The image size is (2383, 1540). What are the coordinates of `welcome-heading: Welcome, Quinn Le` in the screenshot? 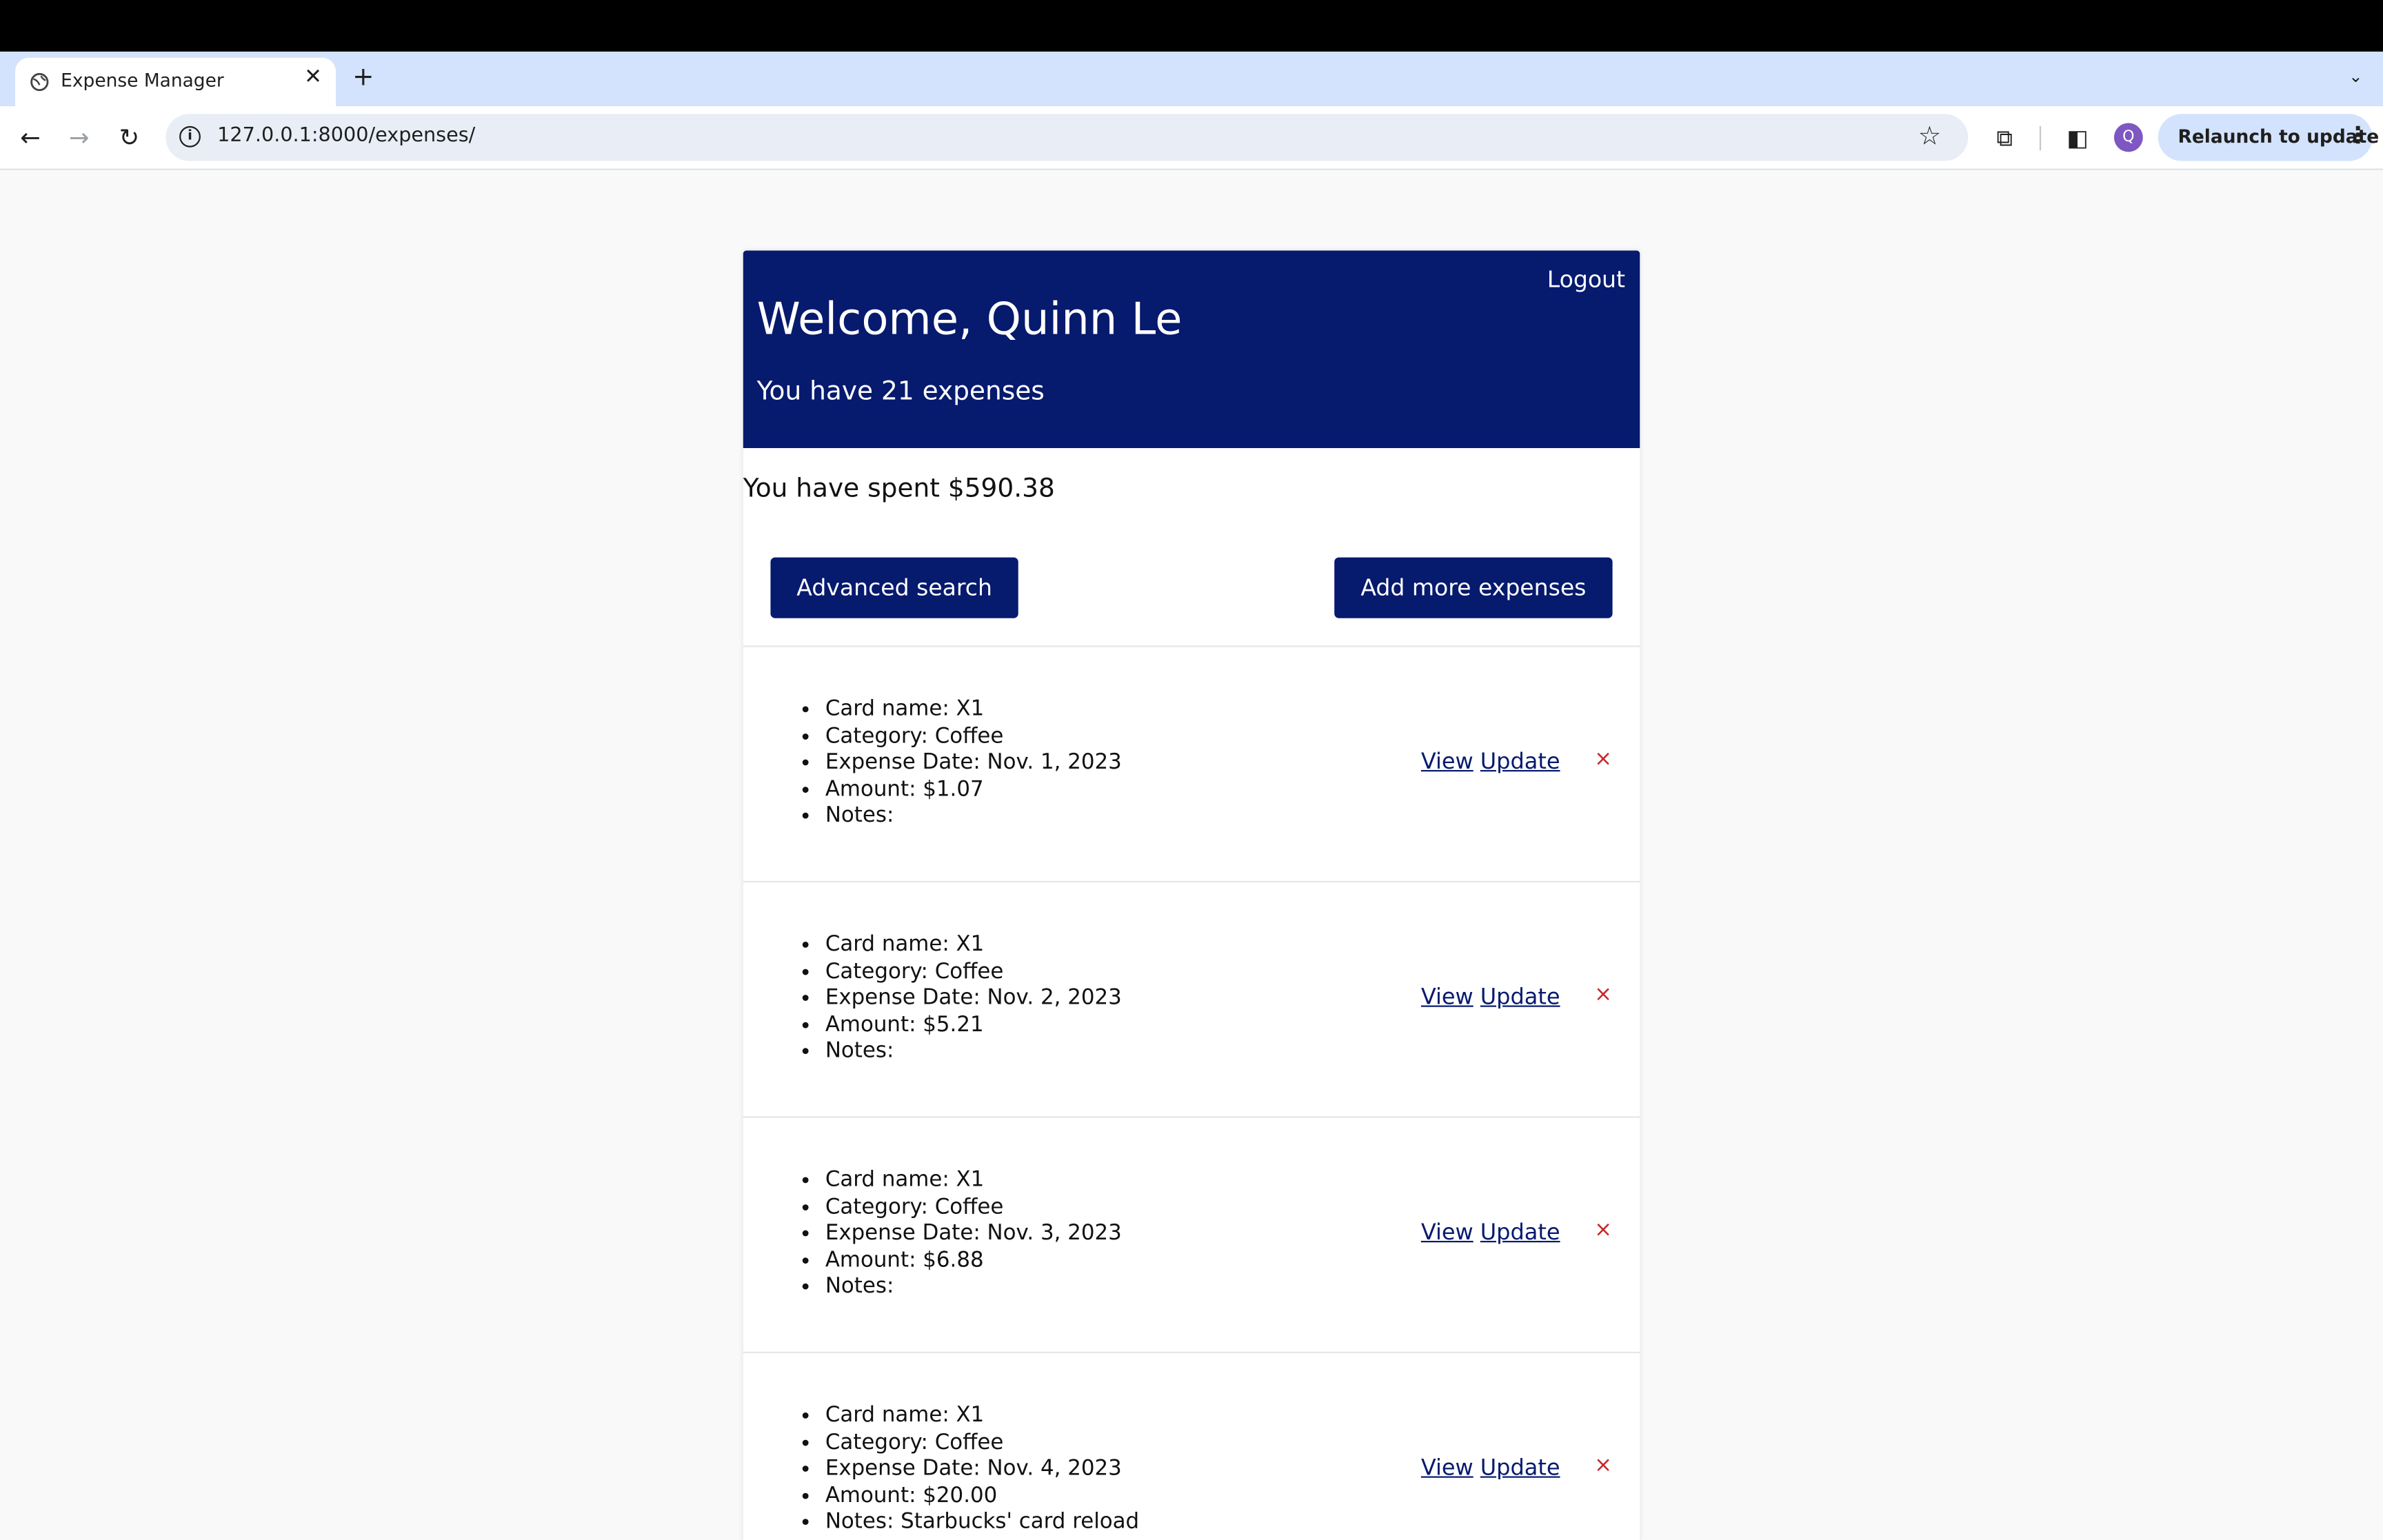 It's located at (969, 319).